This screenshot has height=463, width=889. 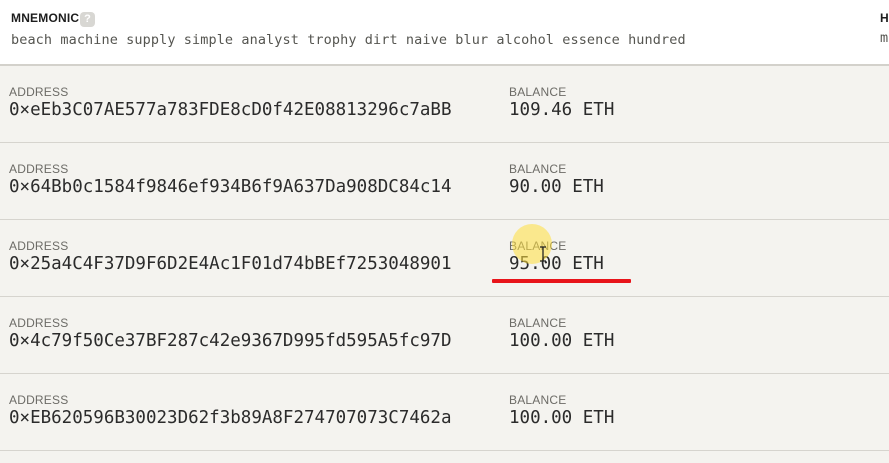 I want to click on hd-path-title: H, so click(x=884, y=18).